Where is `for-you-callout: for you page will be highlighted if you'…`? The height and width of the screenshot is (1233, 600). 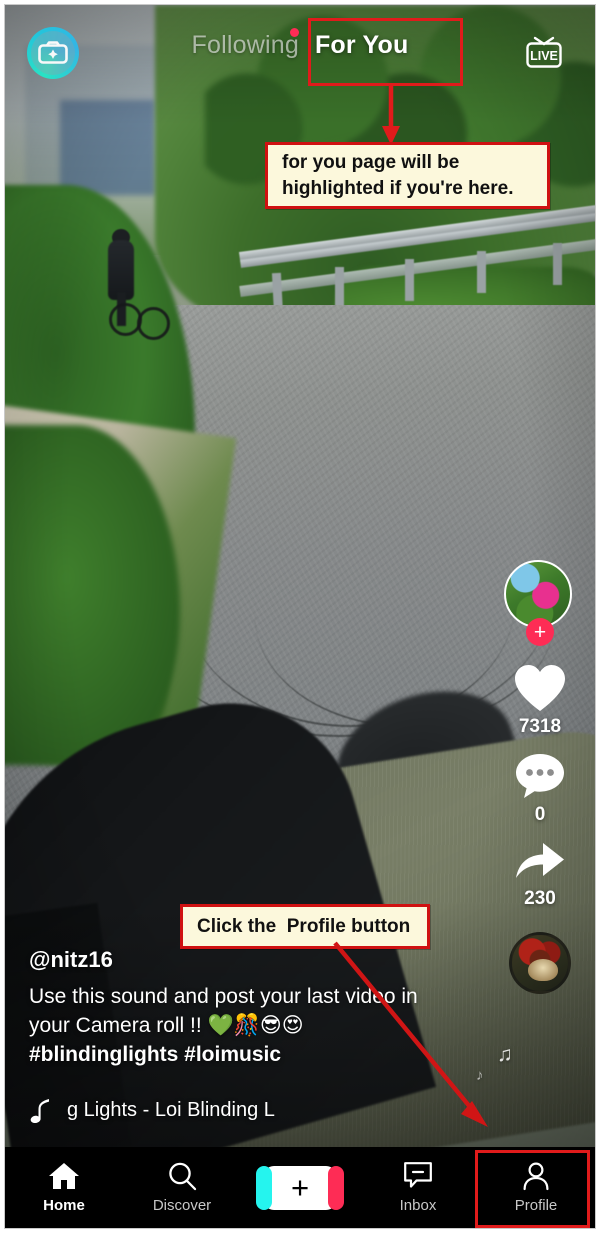
for-you-callout: for you page will be highlighted if you'… is located at coordinates (407, 175).